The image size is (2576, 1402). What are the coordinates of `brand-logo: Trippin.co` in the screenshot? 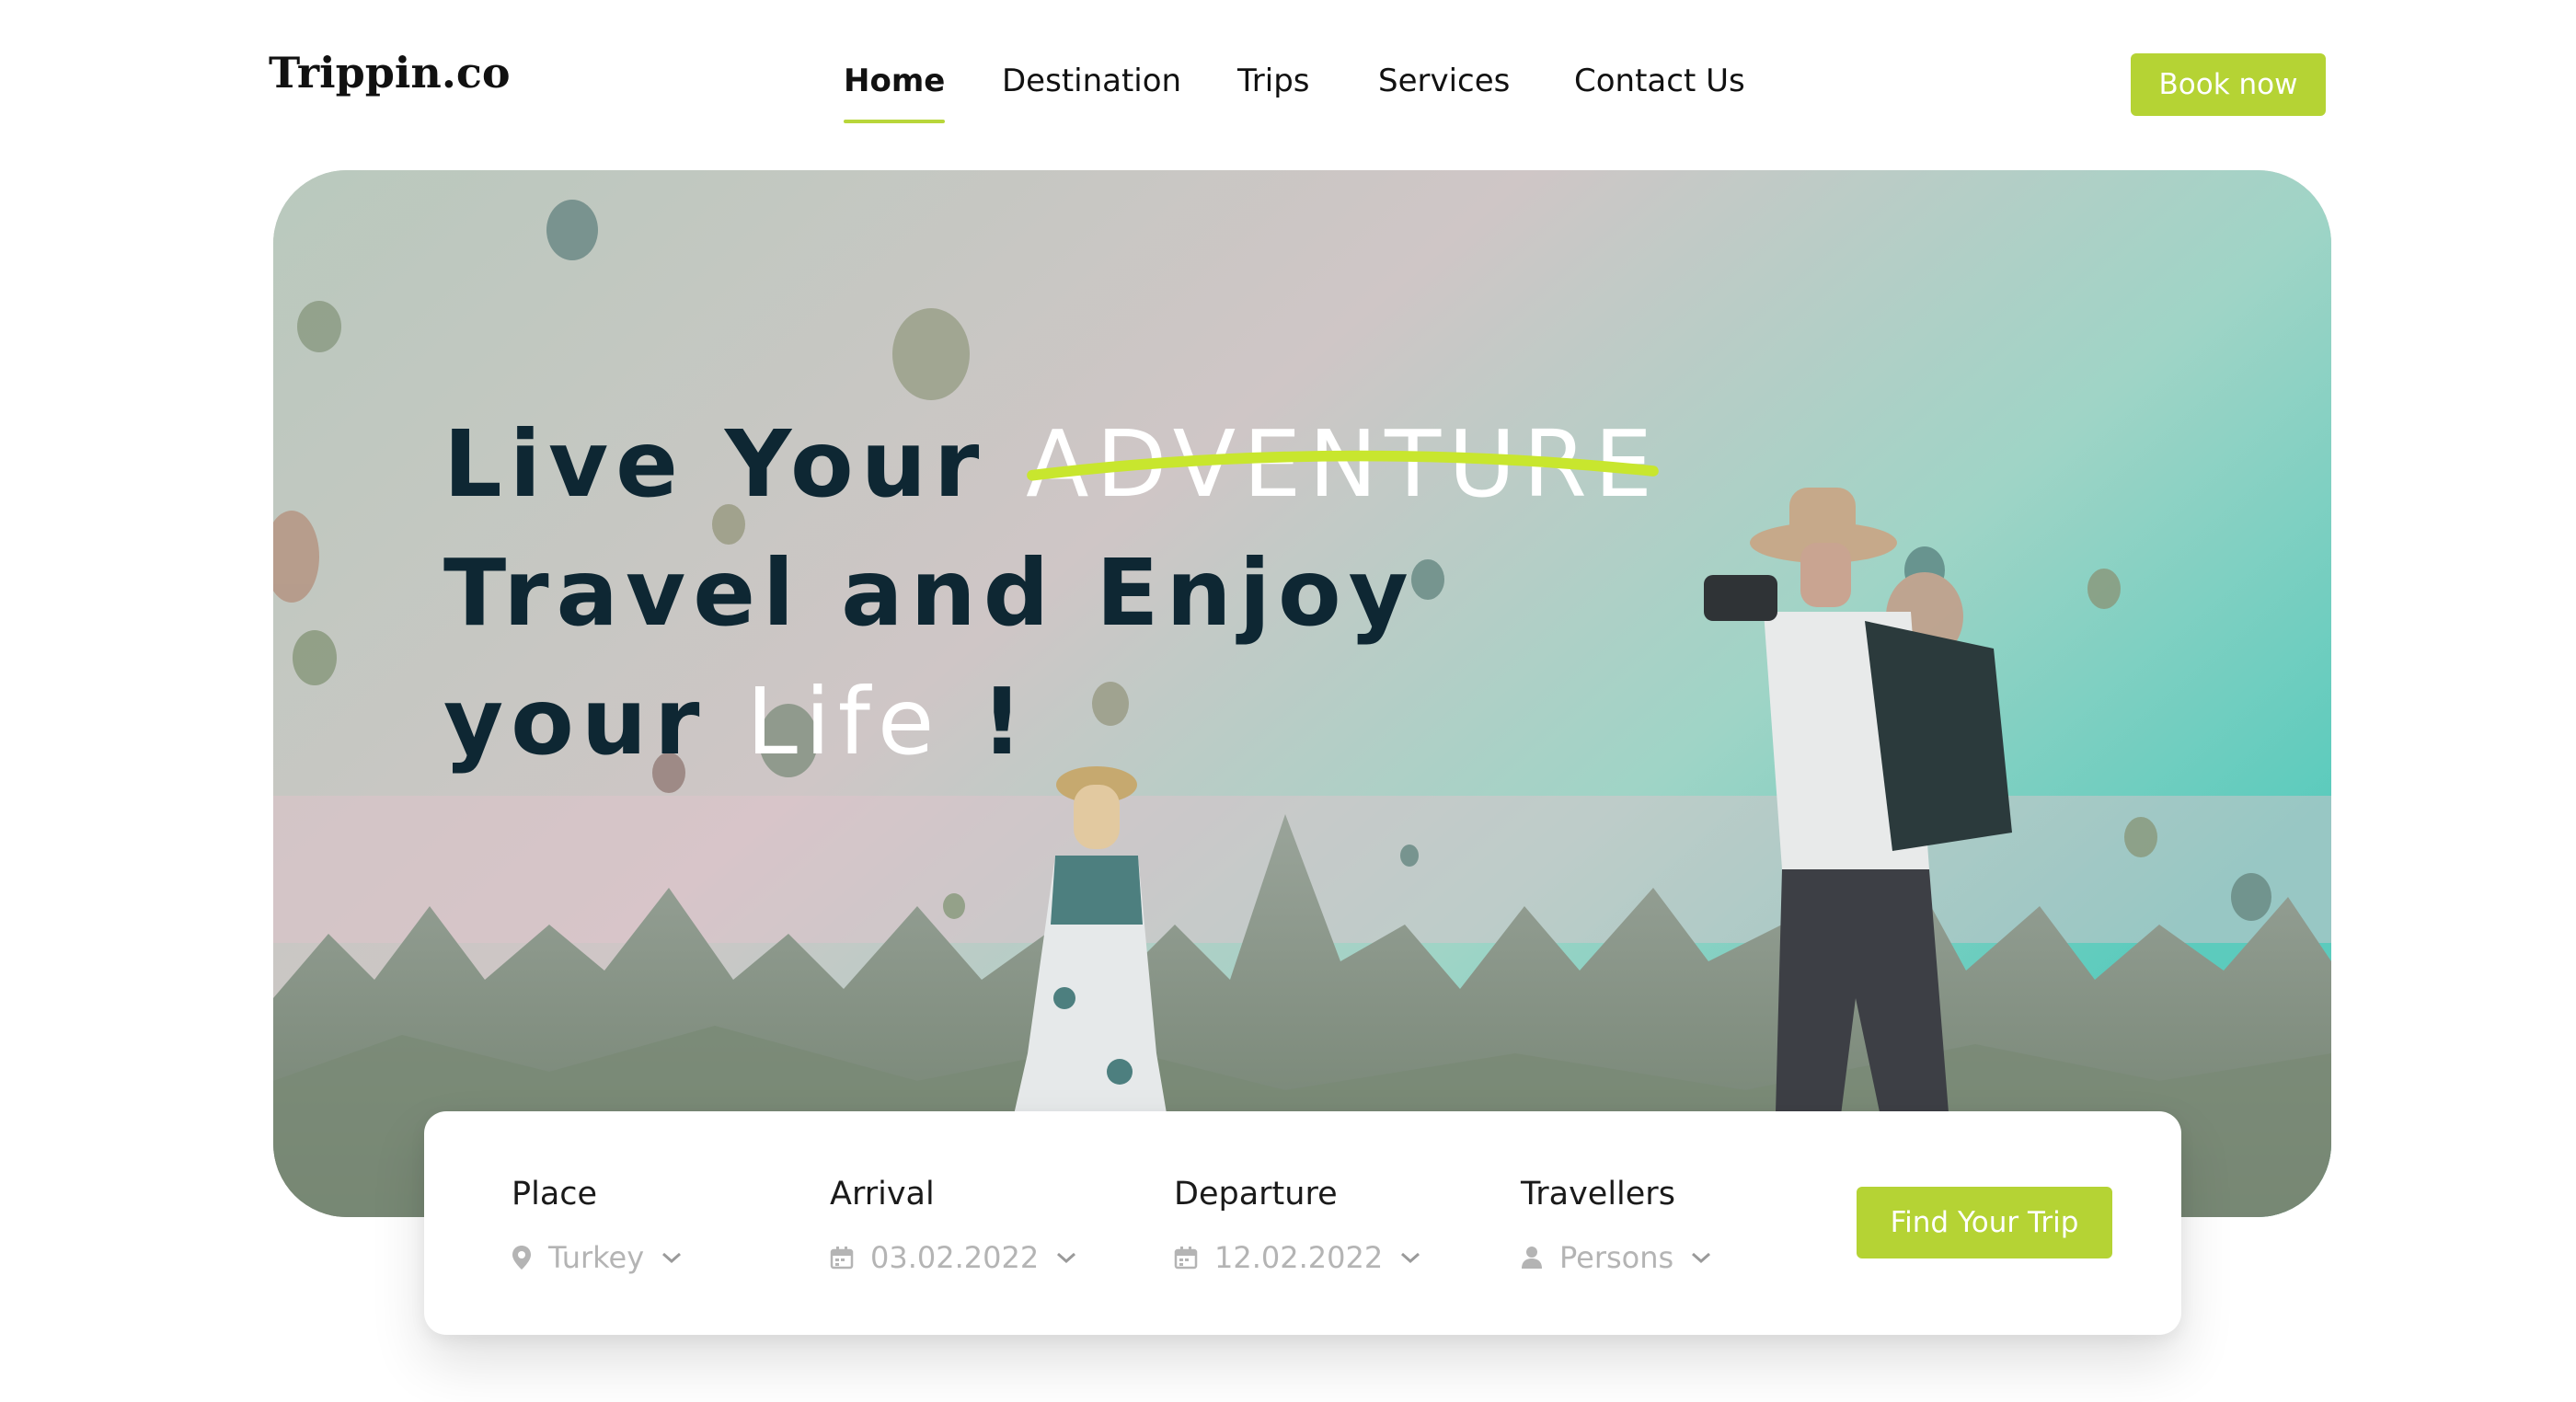 It's located at (390, 73).